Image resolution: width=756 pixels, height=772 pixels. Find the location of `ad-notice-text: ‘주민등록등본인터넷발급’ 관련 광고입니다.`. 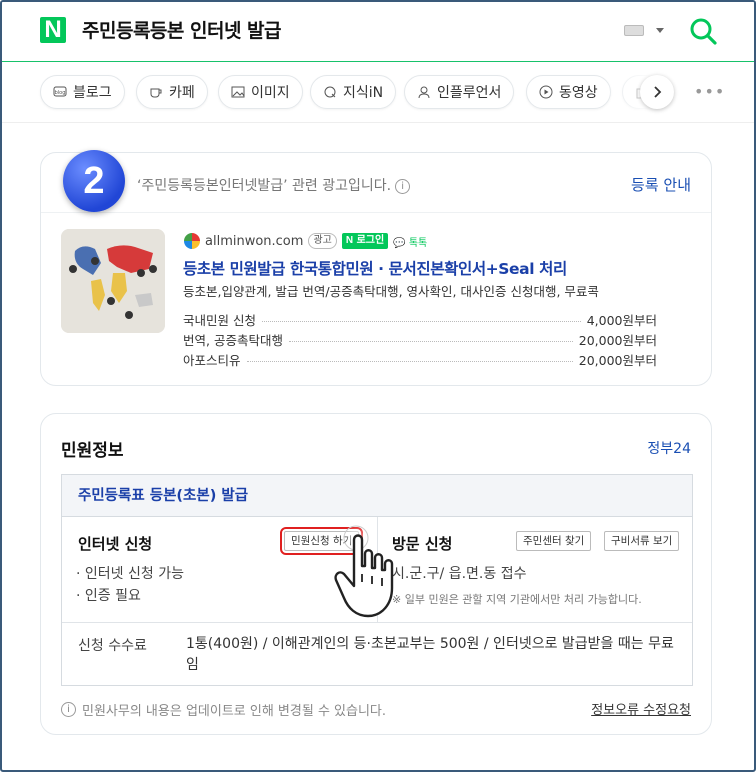

ad-notice-text: ‘주민등록등본인터넷발급’ 관련 광고입니다. is located at coordinates (264, 186).